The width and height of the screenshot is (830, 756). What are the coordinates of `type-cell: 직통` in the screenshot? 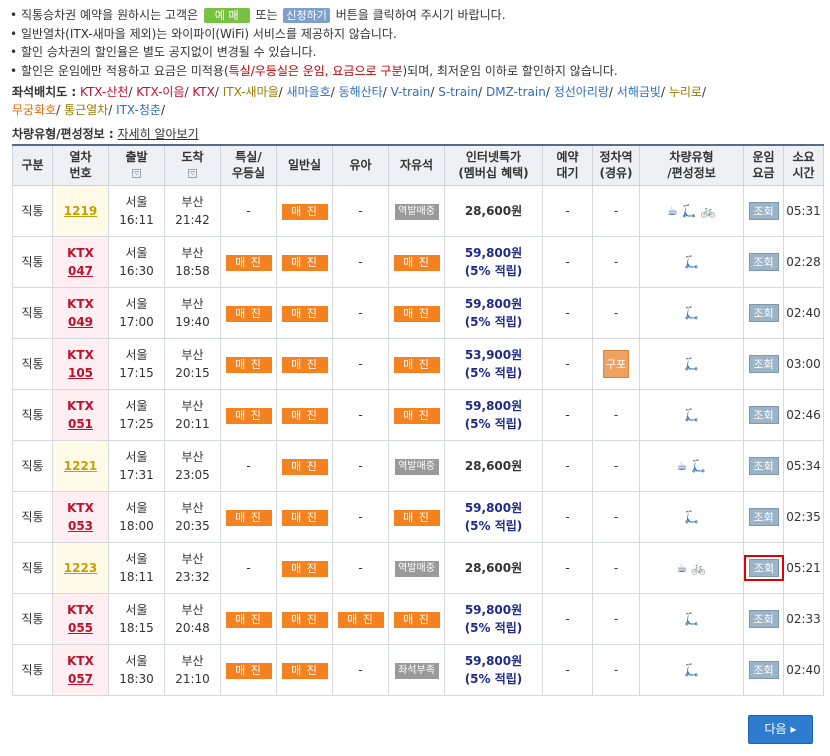 It's located at (32, 669).